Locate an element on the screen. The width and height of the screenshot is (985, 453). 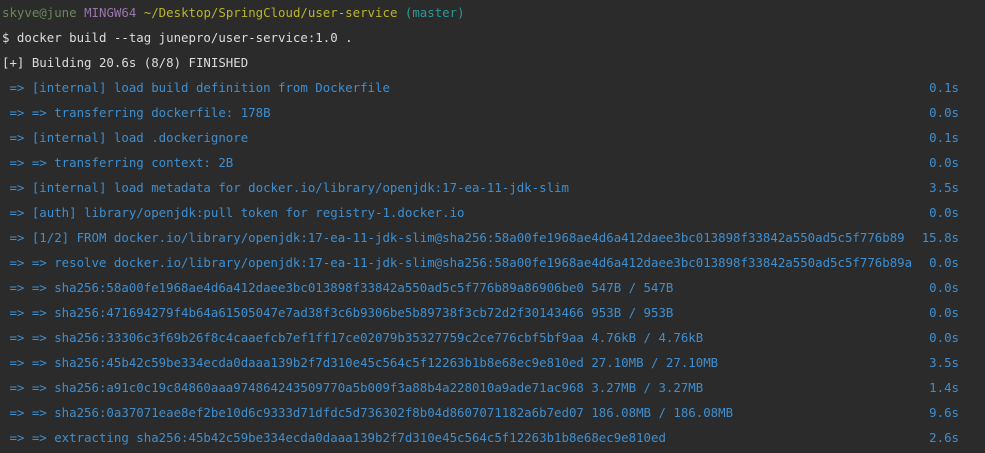
build-step-time: 15.8s is located at coordinates (940, 237).